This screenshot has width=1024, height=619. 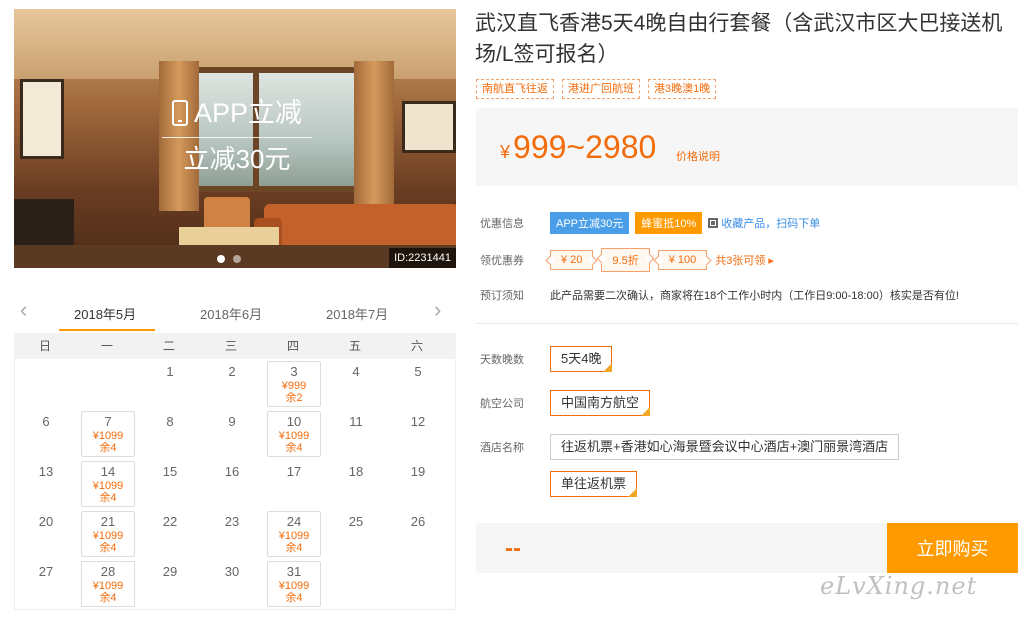 What do you see at coordinates (232, 584) in the screenshot?
I see `calendar-day: 30` at bounding box center [232, 584].